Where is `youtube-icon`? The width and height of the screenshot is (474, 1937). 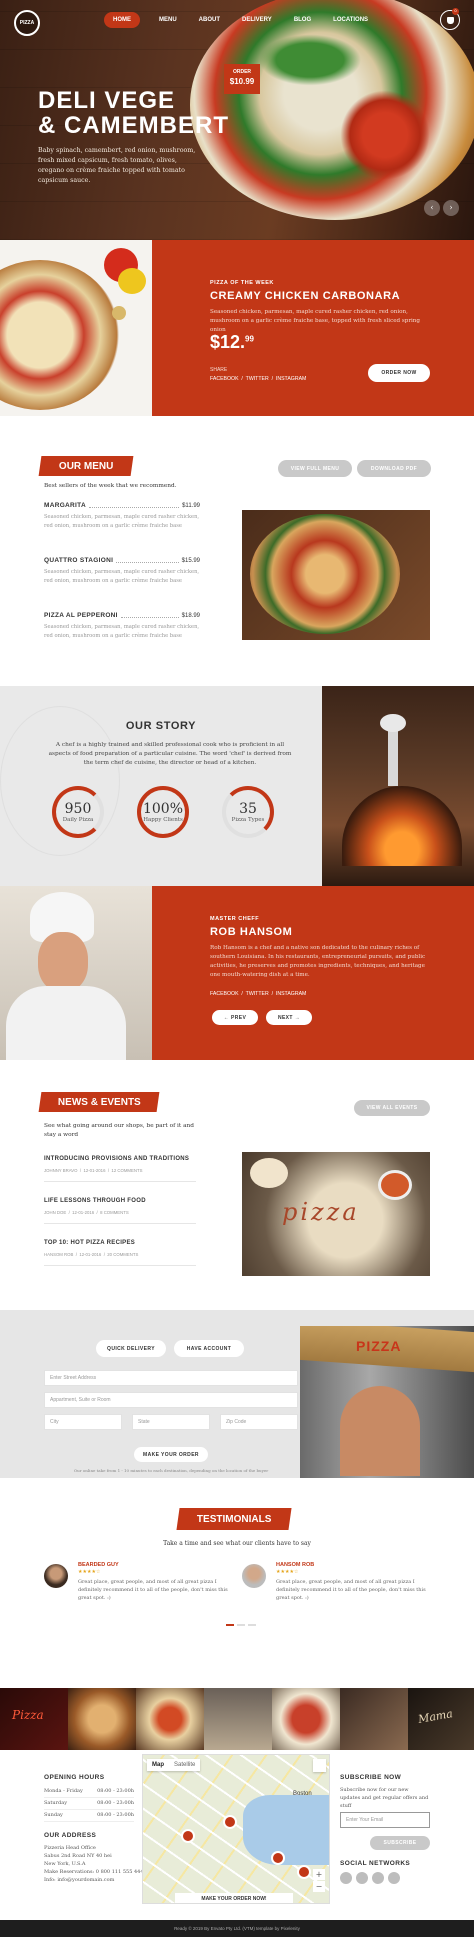 youtube-icon is located at coordinates (378, 1878).